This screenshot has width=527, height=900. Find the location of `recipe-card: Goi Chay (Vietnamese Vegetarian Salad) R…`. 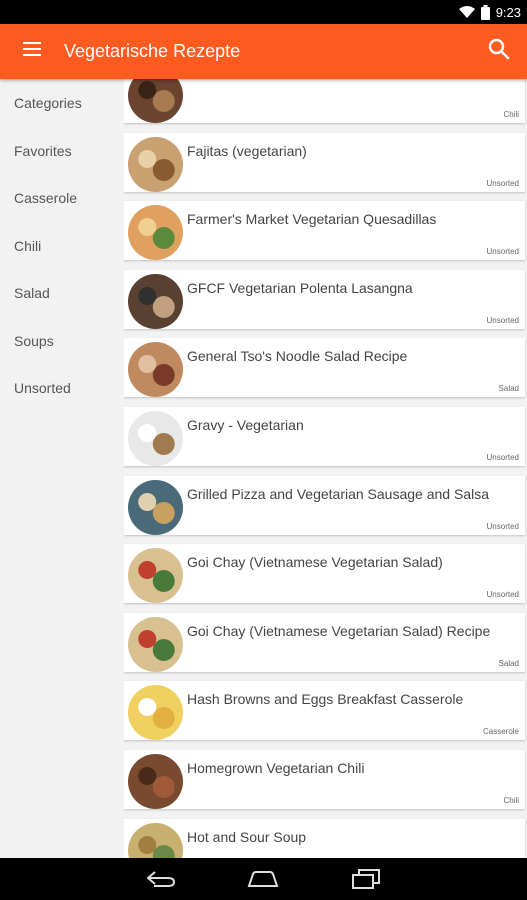

recipe-card: Goi Chay (Vietnamese Vegetarian Salad) R… is located at coordinates (324, 642).